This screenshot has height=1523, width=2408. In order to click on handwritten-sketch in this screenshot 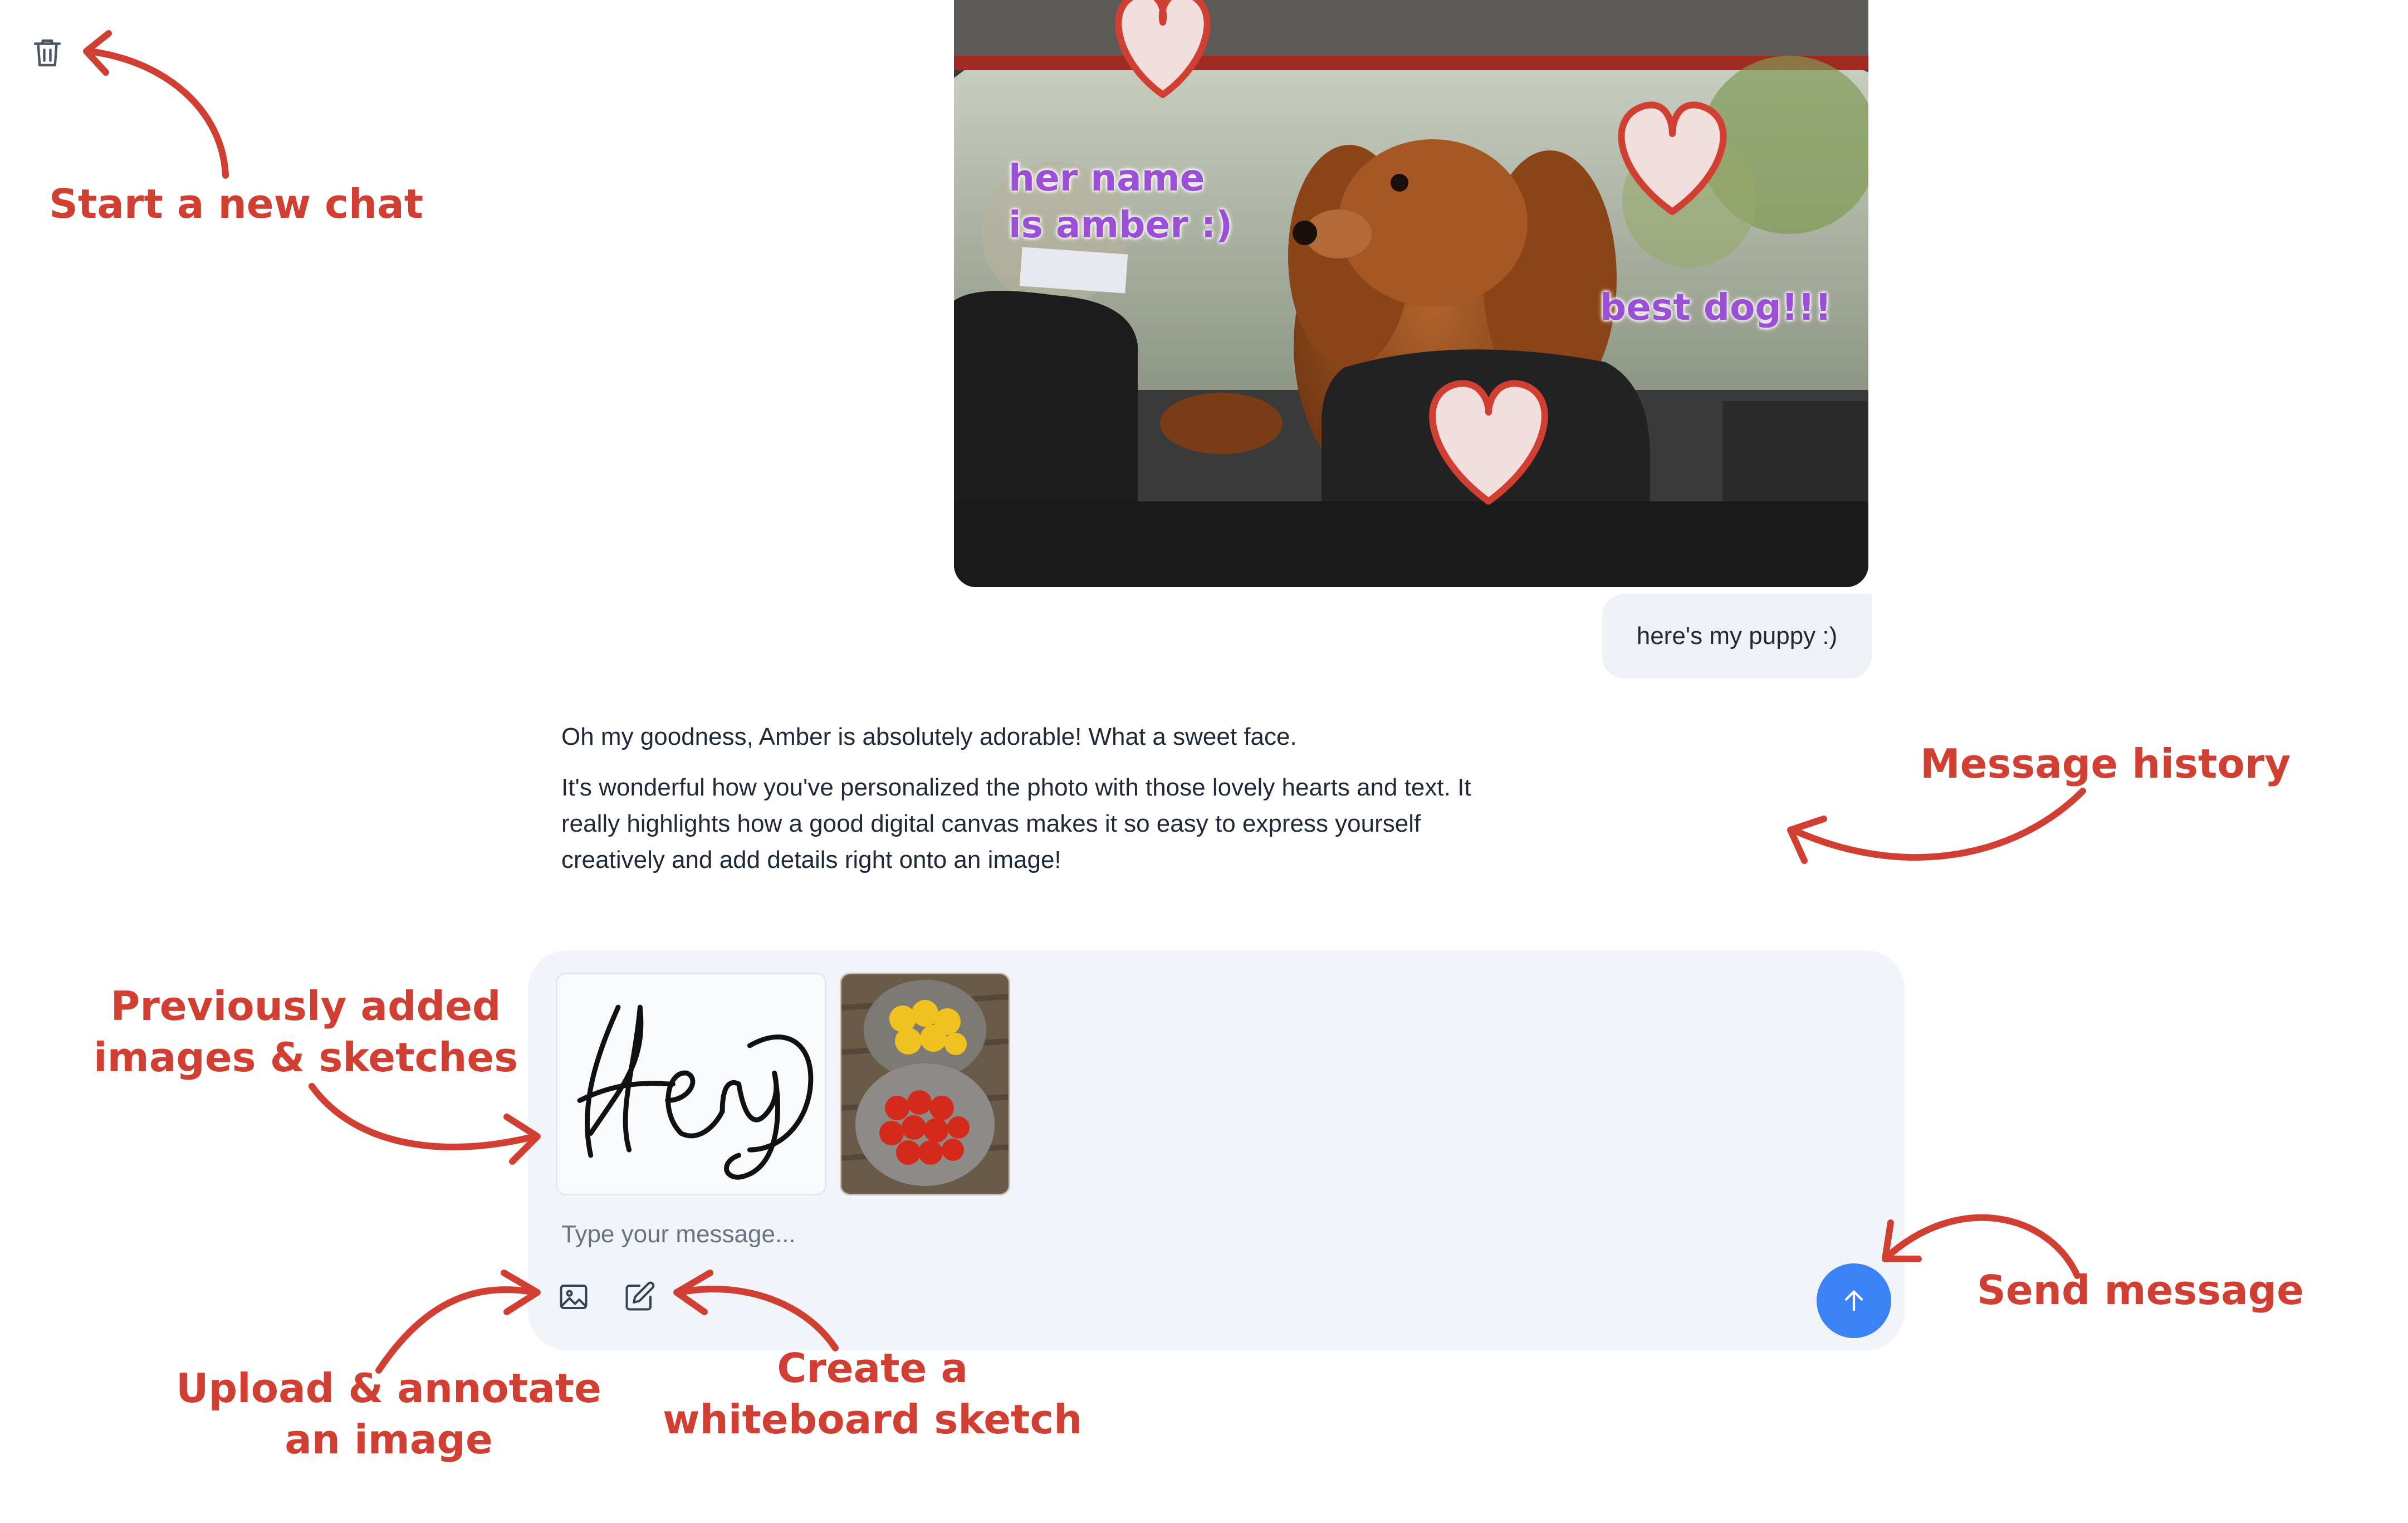, I will do `click(695, 1092)`.